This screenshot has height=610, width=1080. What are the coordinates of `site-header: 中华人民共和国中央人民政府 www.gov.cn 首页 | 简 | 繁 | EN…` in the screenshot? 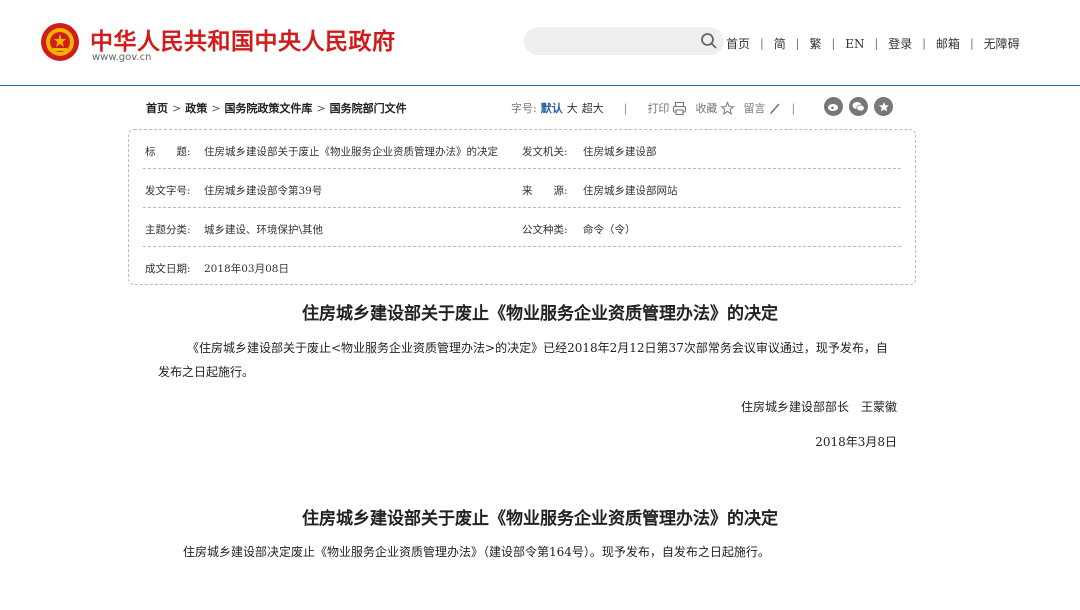 It's located at (540, 43).